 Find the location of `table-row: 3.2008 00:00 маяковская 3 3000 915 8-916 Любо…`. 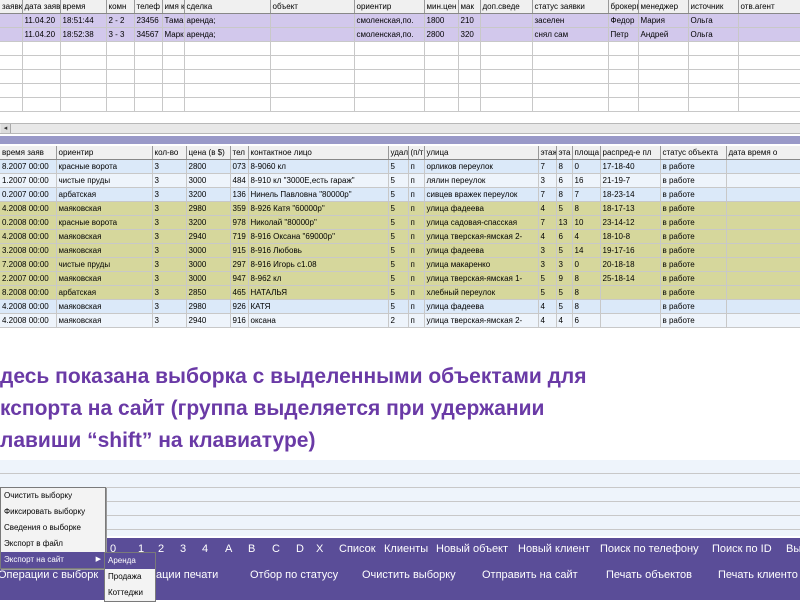

table-row: 3.2008 00:00 маяковская 3 3000 915 8-916 Любо… is located at coordinates (400, 250).